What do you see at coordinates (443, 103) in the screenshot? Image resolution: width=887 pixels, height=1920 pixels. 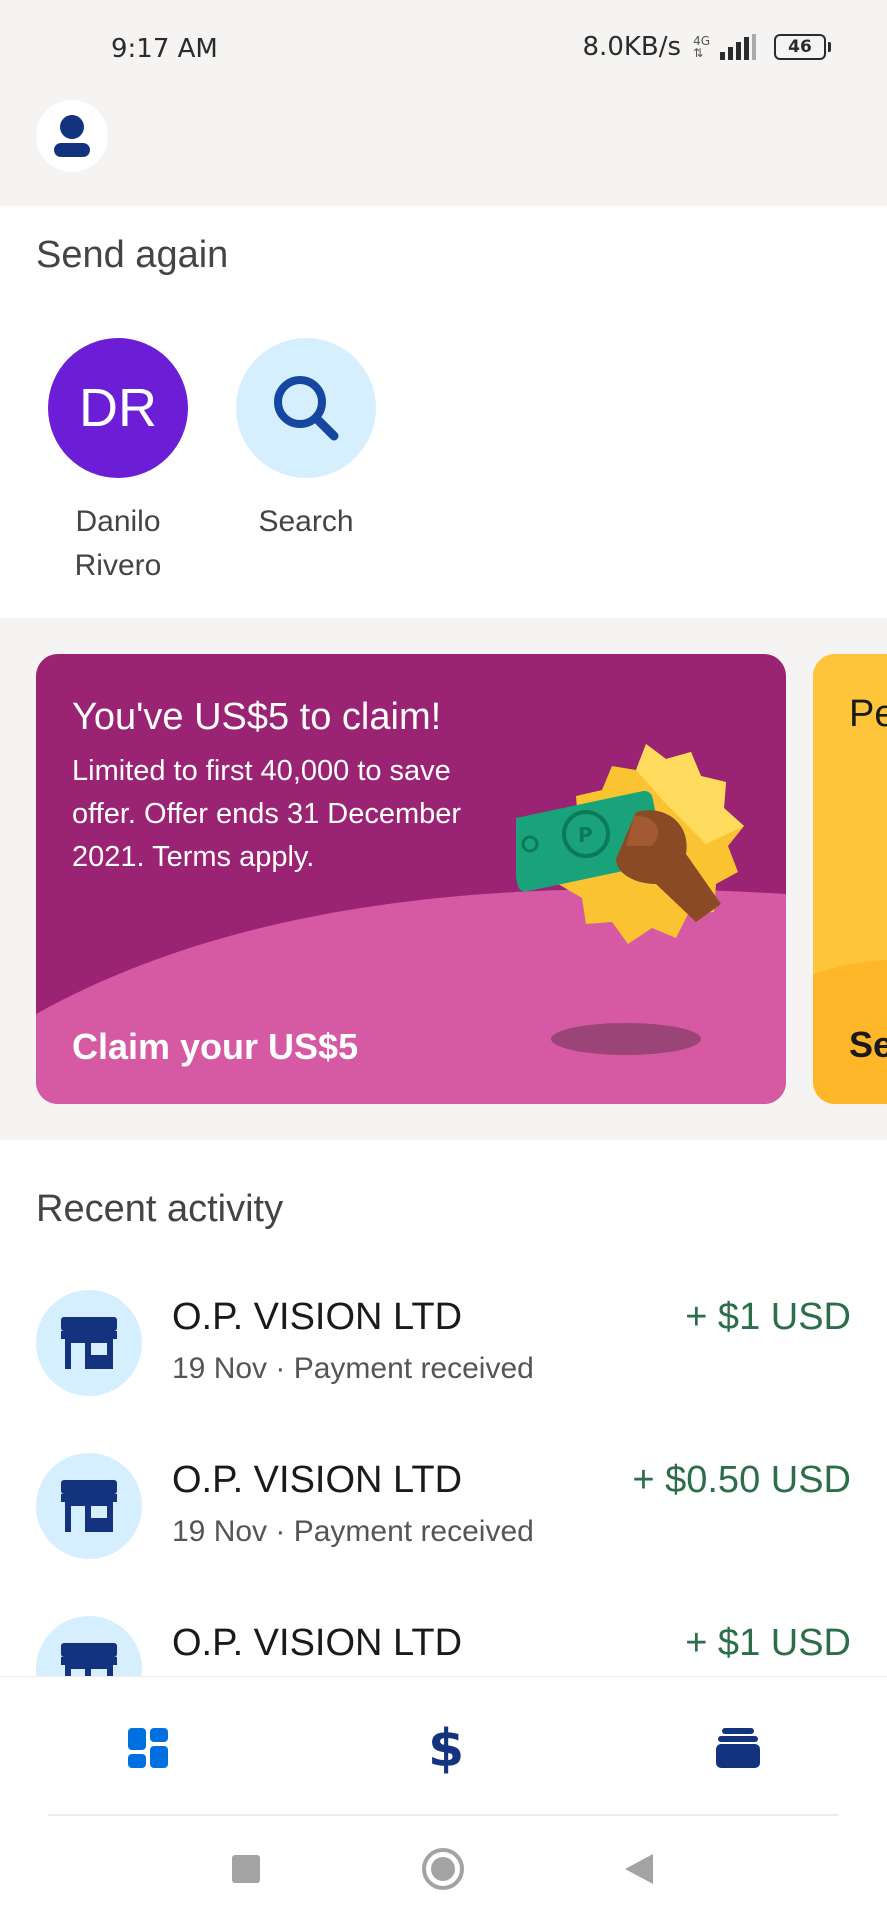 I see `top-header: 9:17 AM 8.0KB/s 4G ⇅ 46` at bounding box center [443, 103].